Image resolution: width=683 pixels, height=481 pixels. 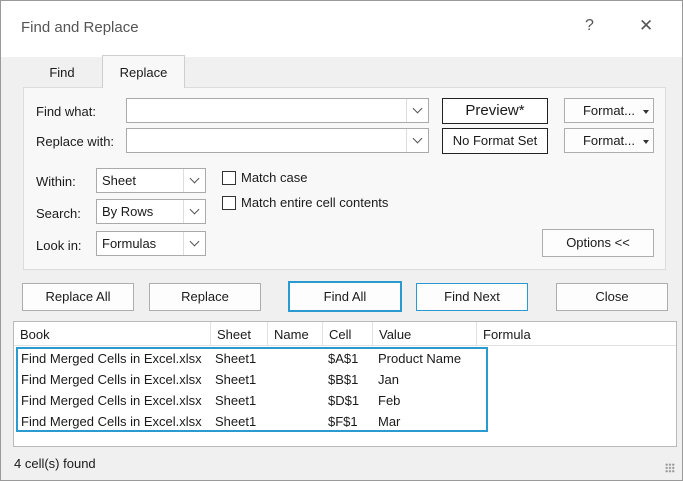 I want to click on look-in-select: Formulas, so click(x=151, y=243).